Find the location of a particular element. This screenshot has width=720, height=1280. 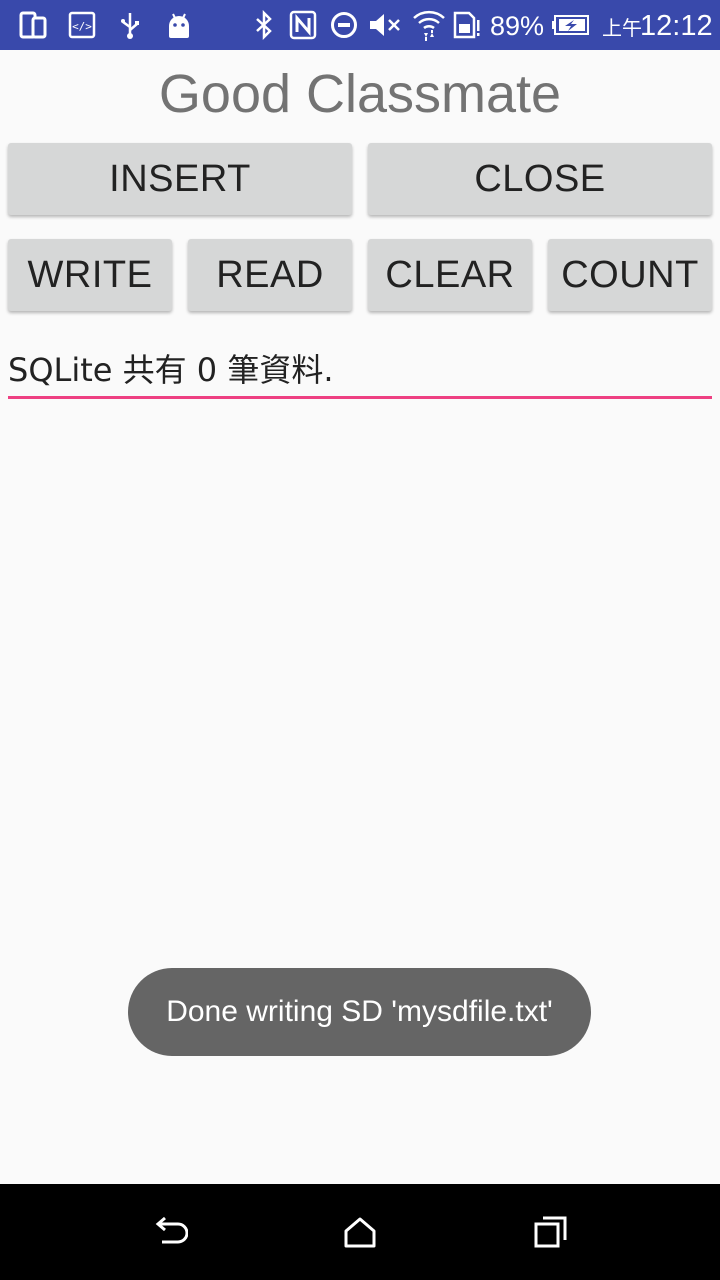

battery-charging-icon is located at coordinates (571, 25).